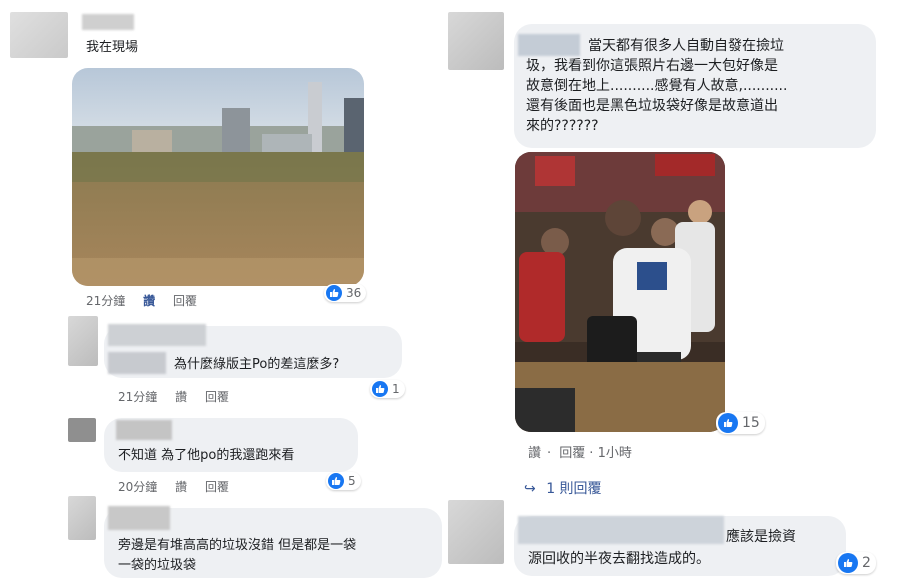 This screenshot has height=581, width=920. I want to click on comment-text: 我在現場, so click(112, 47).